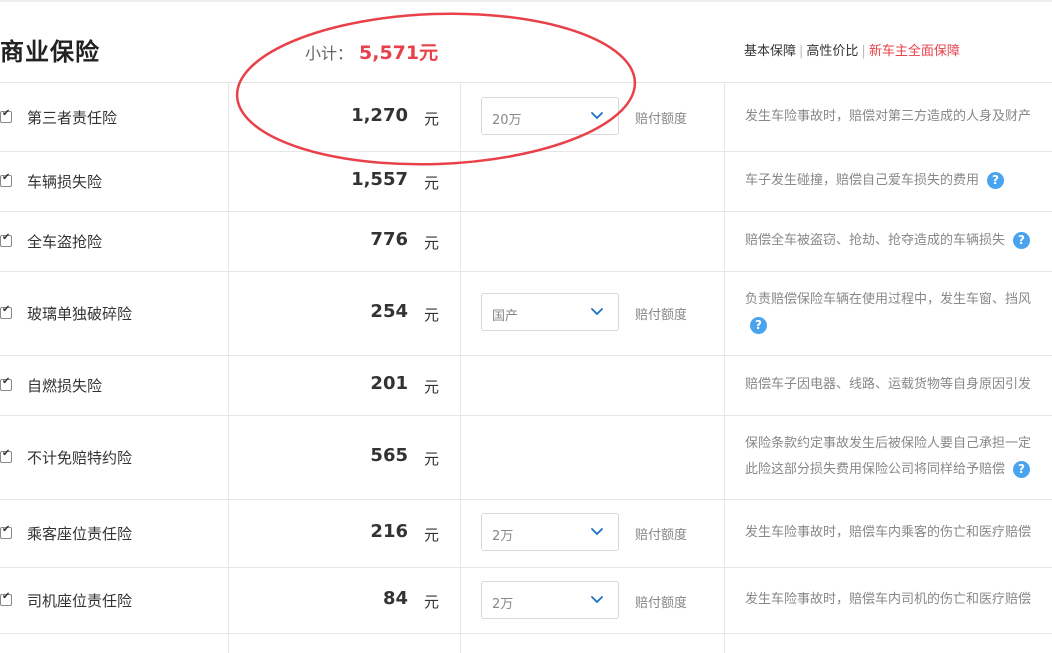  I want to click on insurance-description: 发生车险事故时，赔偿对第三方造成的人身及财产, so click(898, 117).